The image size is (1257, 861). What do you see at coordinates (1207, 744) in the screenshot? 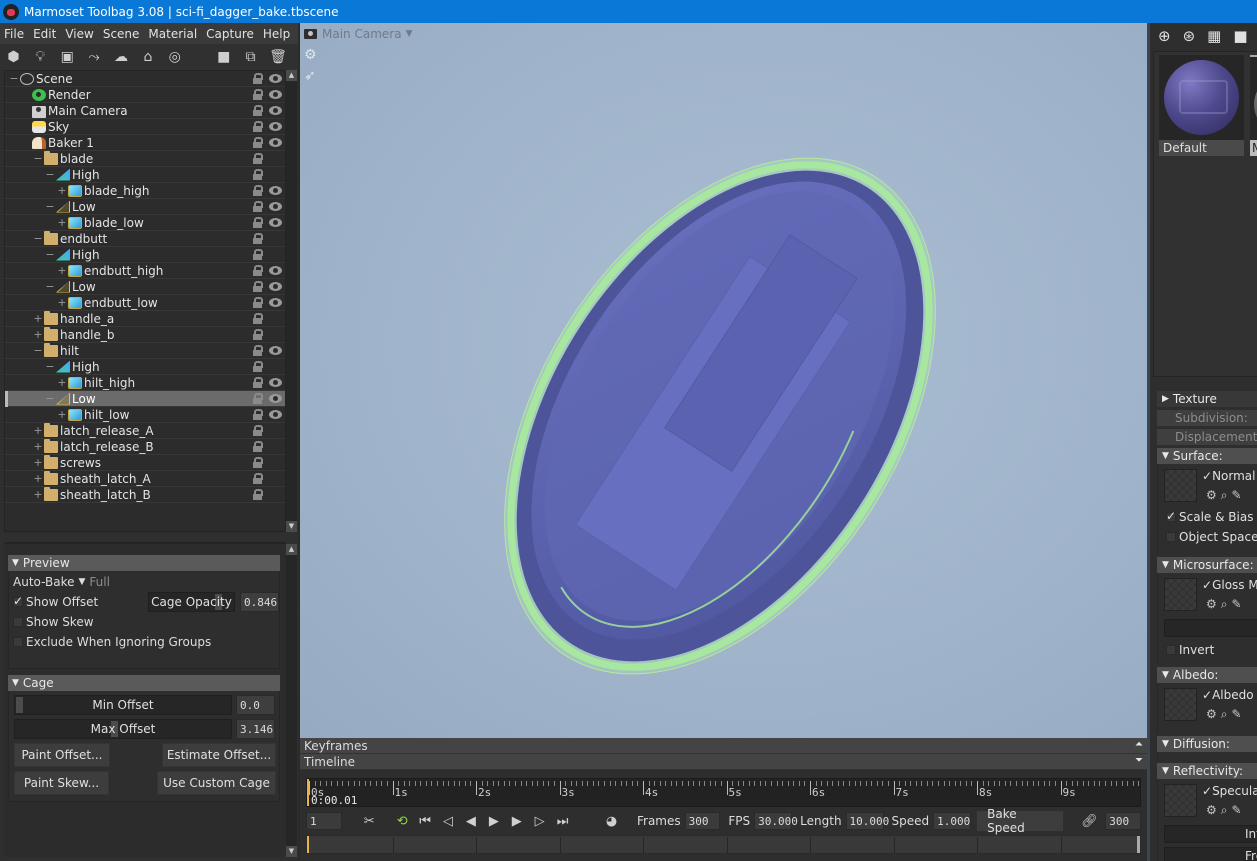
I see `diffusion-header: ▼ Diffusion:` at bounding box center [1207, 744].